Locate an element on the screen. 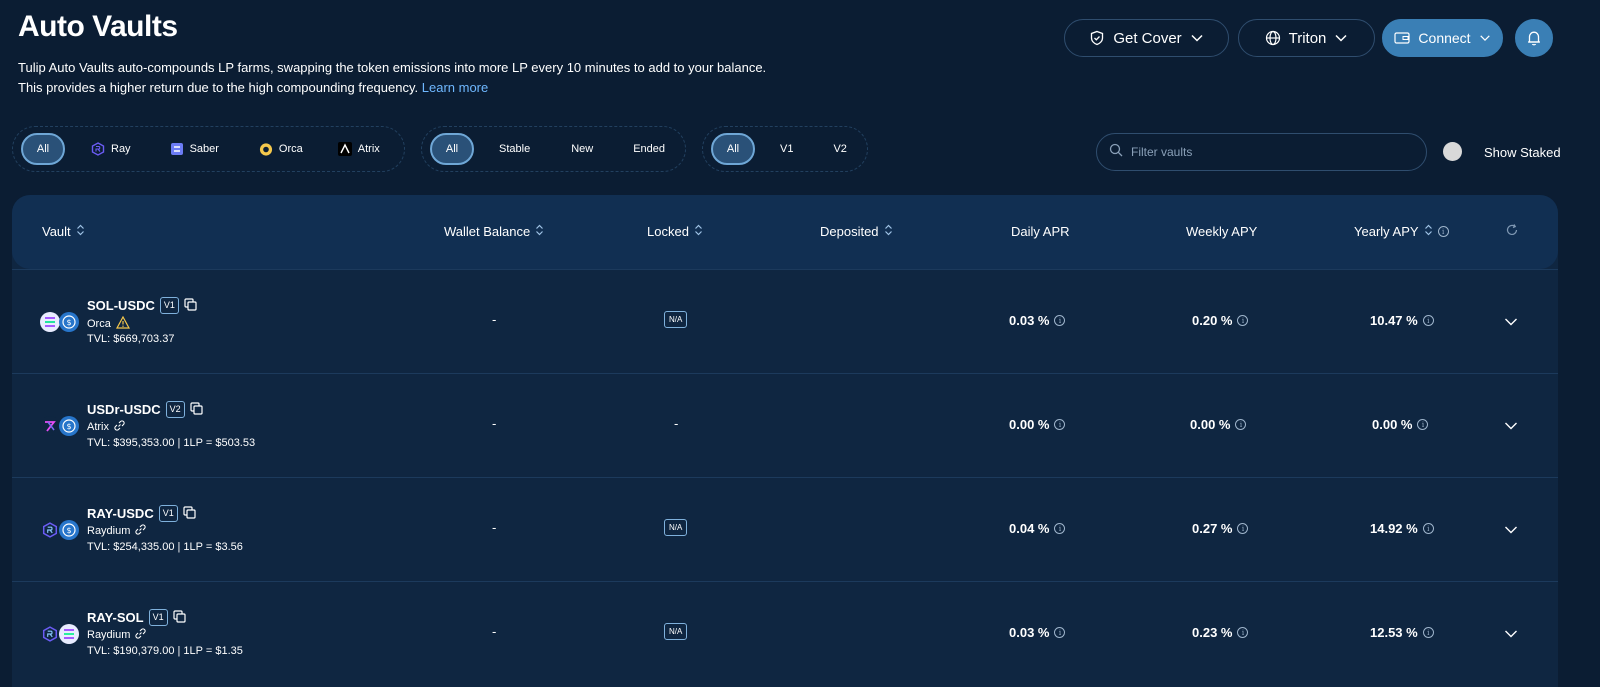  learn-more-link: Learn more is located at coordinates (455, 87).